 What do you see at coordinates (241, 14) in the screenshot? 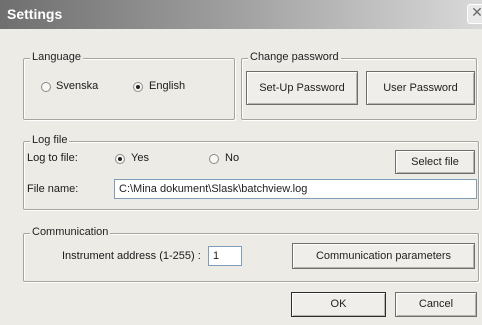
I see `title-bar: Settings ✕` at bounding box center [241, 14].